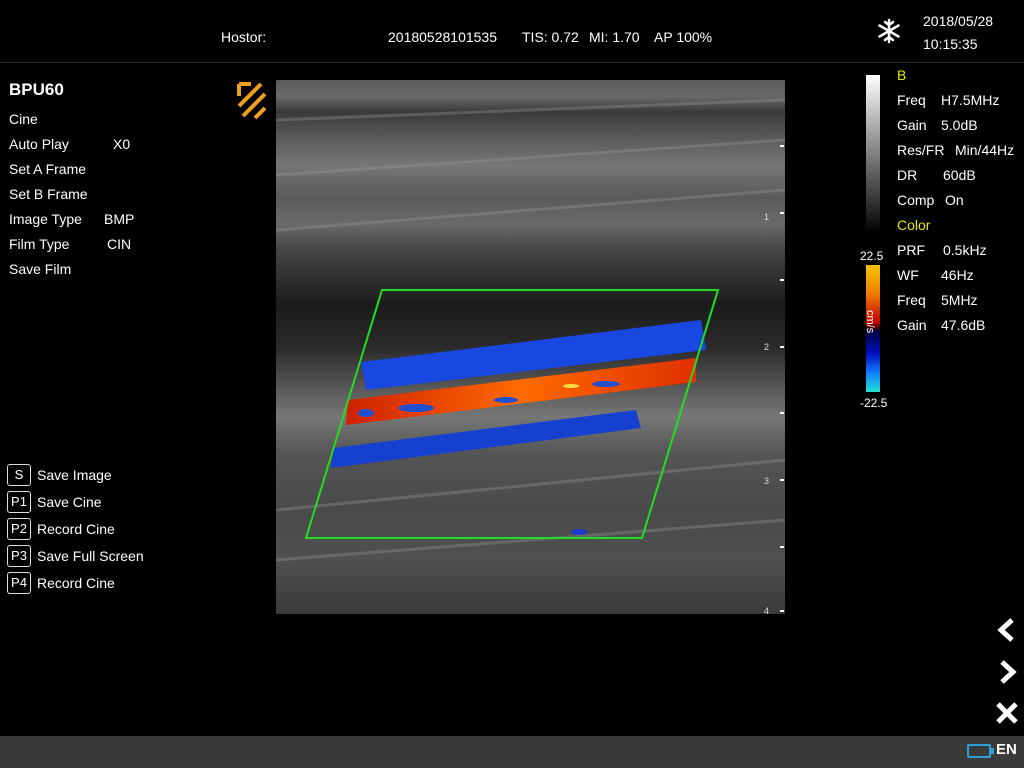 Image resolution: width=1024 pixels, height=768 pixels. What do you see at coordinates (889, 31) in the screenshot?
I see `snowflake-icon` at bounding box center [889, 31].